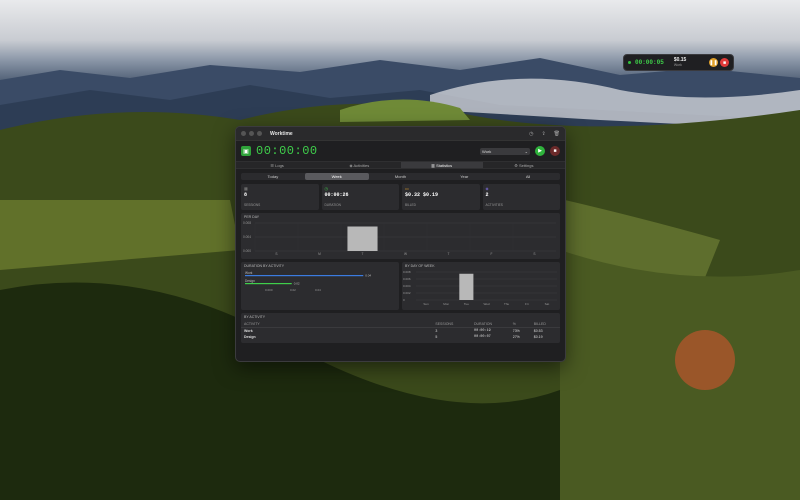  I want to click on x-tick-label: M, so click(319, 254).